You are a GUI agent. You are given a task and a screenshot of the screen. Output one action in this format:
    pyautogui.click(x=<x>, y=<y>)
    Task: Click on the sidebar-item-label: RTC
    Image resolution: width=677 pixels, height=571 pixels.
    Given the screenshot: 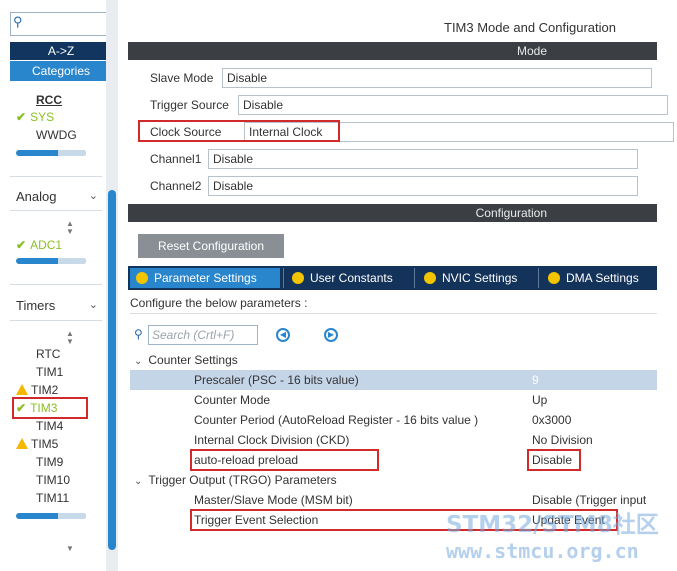 What is the action you would take?
    pyautogui.click(x=48, y=354)
    